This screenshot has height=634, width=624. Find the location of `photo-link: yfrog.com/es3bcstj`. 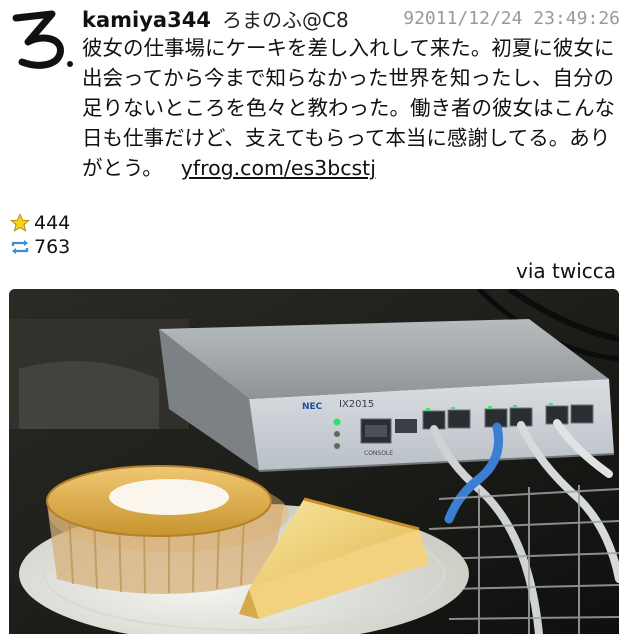

photo-link: yfrog.com/es3bcstj is located at coordinates (278, 168).